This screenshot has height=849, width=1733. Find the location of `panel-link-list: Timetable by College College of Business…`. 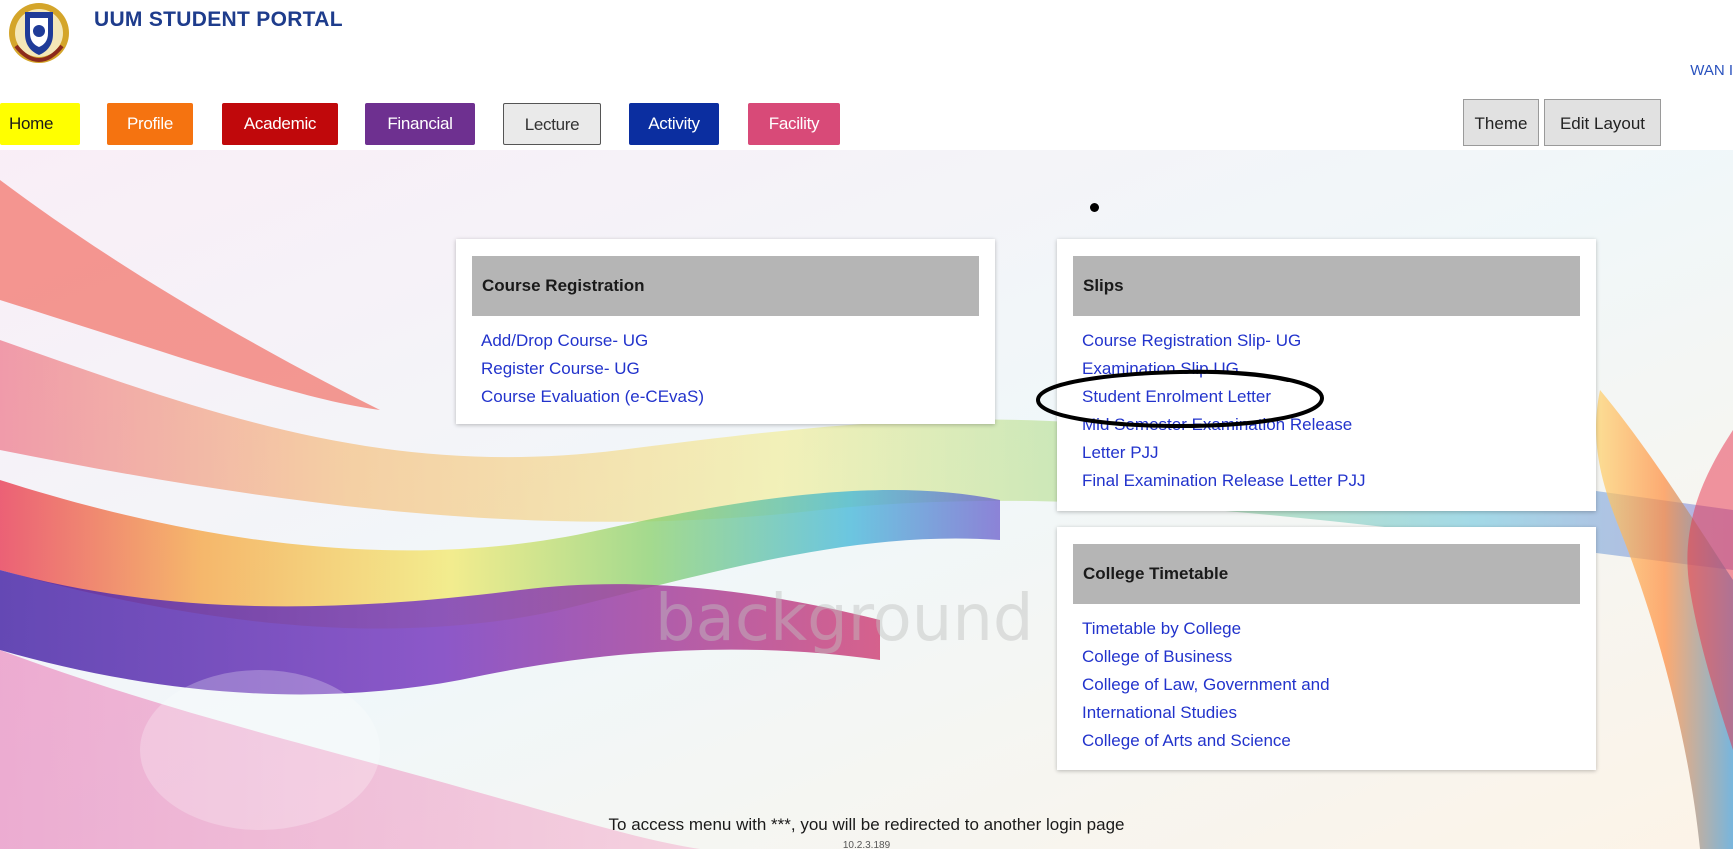

panel-link-list: Timetable by College College of Business… is located at coordinates (1333, 685).